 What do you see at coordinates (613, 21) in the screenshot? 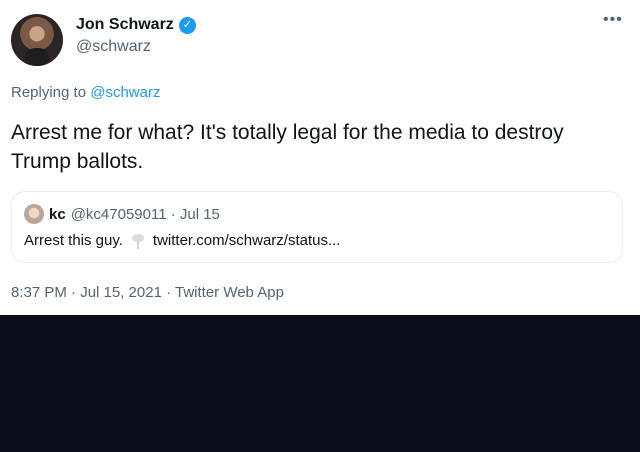
I see `more-options-icon: •••` at bounding box center [613, 21].